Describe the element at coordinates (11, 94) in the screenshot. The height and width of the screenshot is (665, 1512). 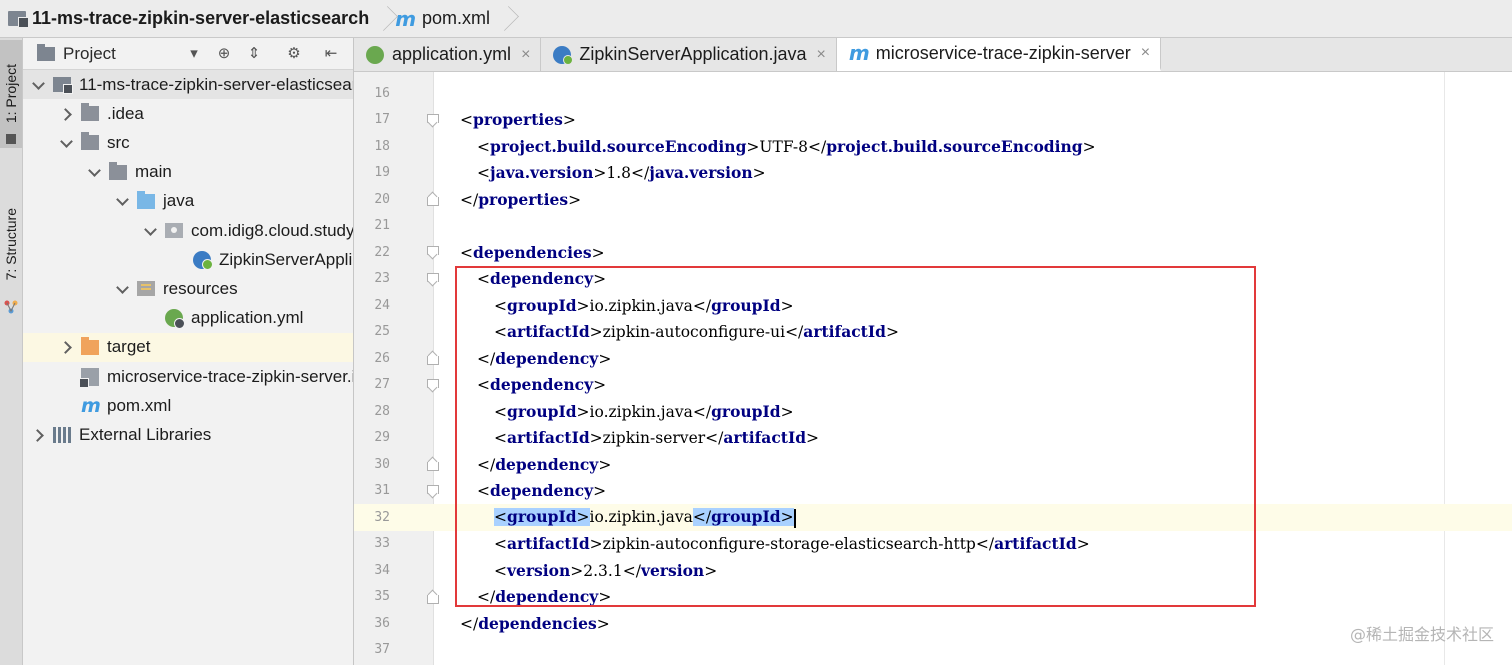
I see `tool-tab-project: 1: Project` at that location.